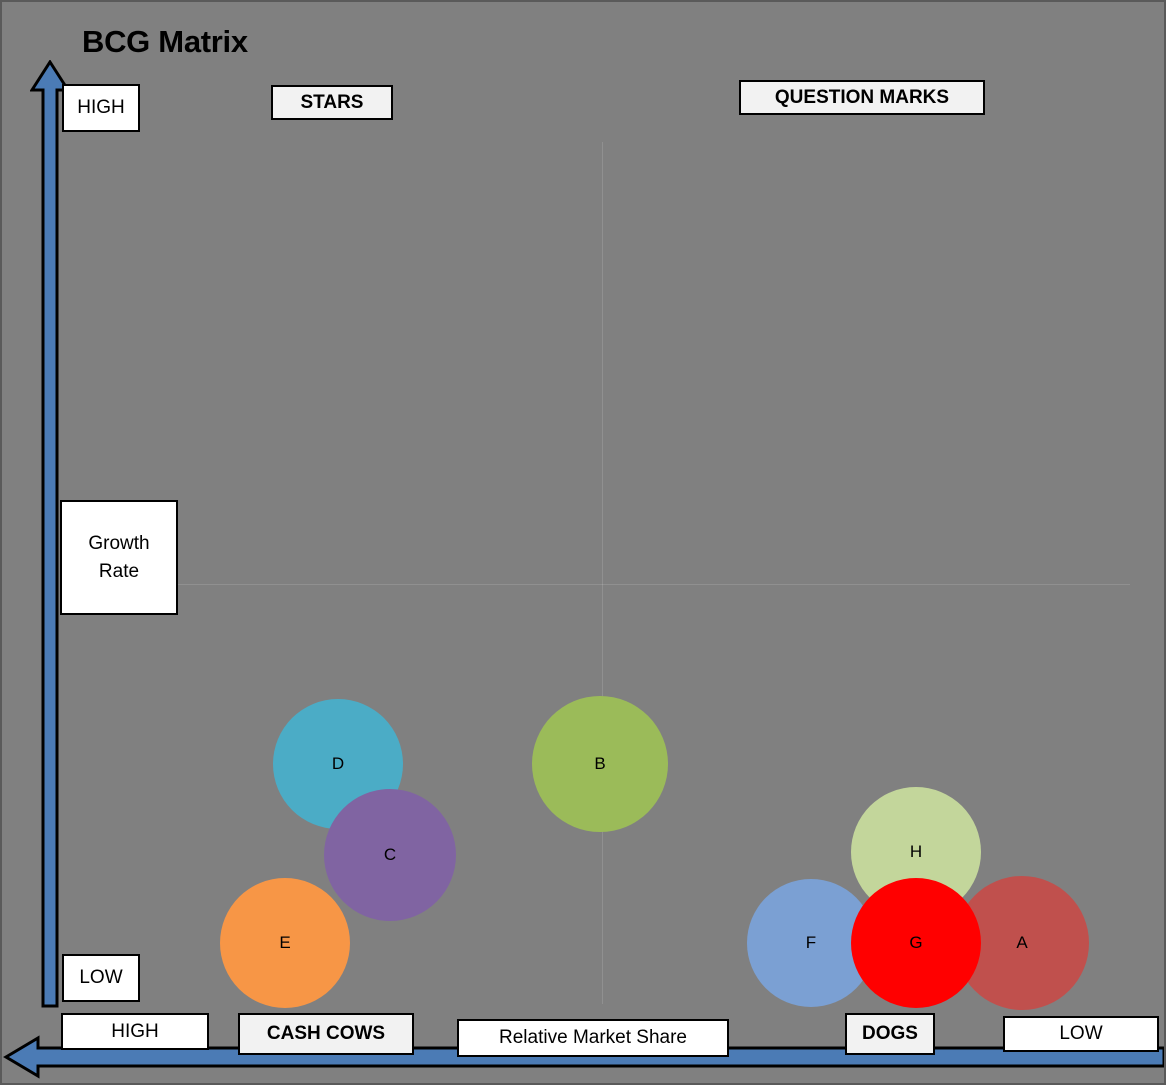  I want to click on bubble-label: H, so click(916, 851).